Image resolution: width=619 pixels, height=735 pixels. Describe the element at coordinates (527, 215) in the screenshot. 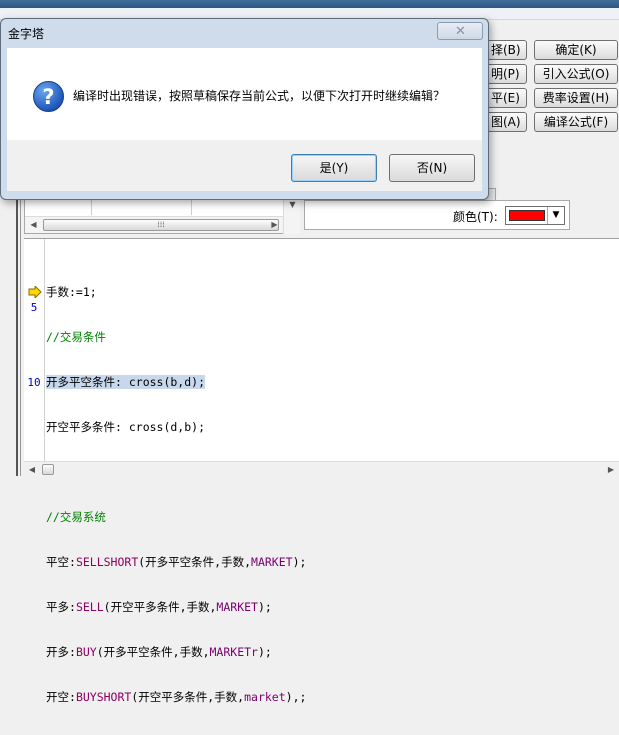

I see `color-swatch` at that location.